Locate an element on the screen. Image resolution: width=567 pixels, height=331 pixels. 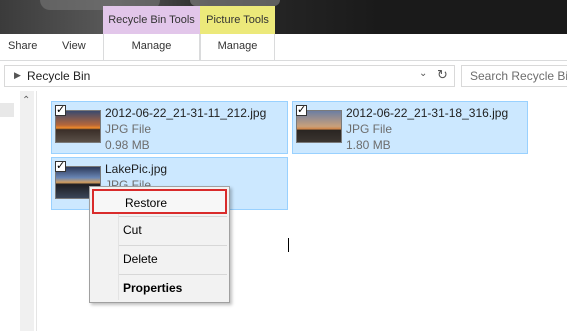
breadcrumb-recycle-bin: Recycle Bin is located at coordinates (58, 76).